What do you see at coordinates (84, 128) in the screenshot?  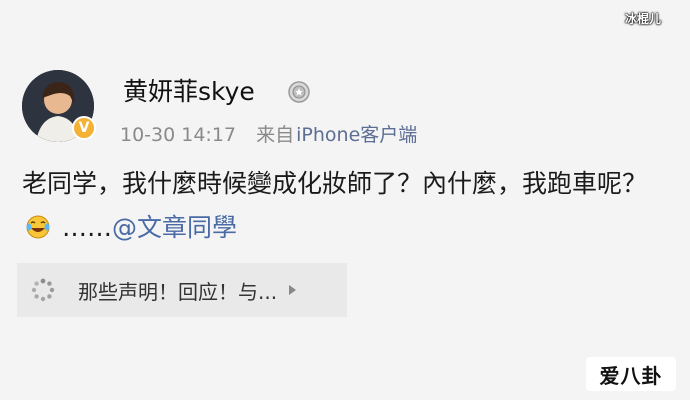 I see `verified-badge-icon: V` at bounding box center [84, 128].